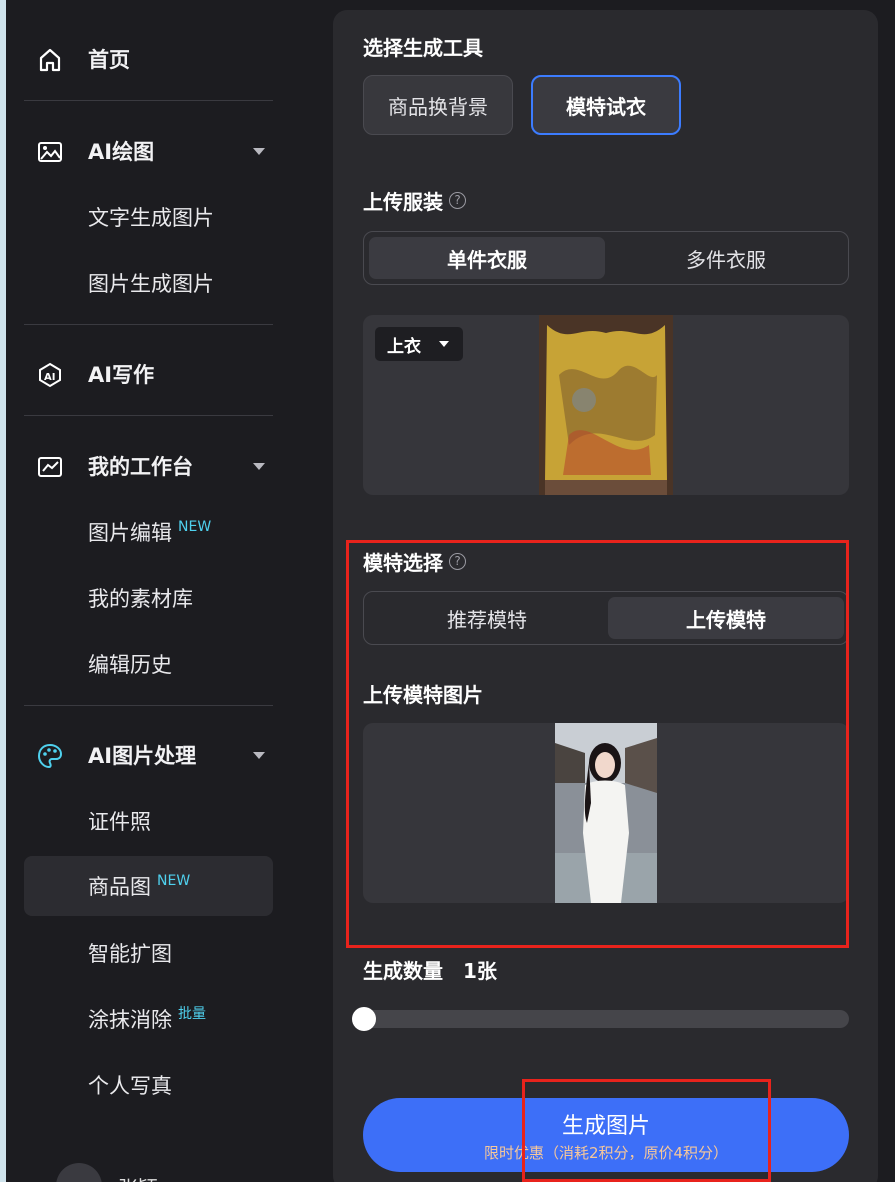 This screenshot has height=1182, width=895. I want to click on sidebar-item-id-photo: 证件照, so click(148, 821).